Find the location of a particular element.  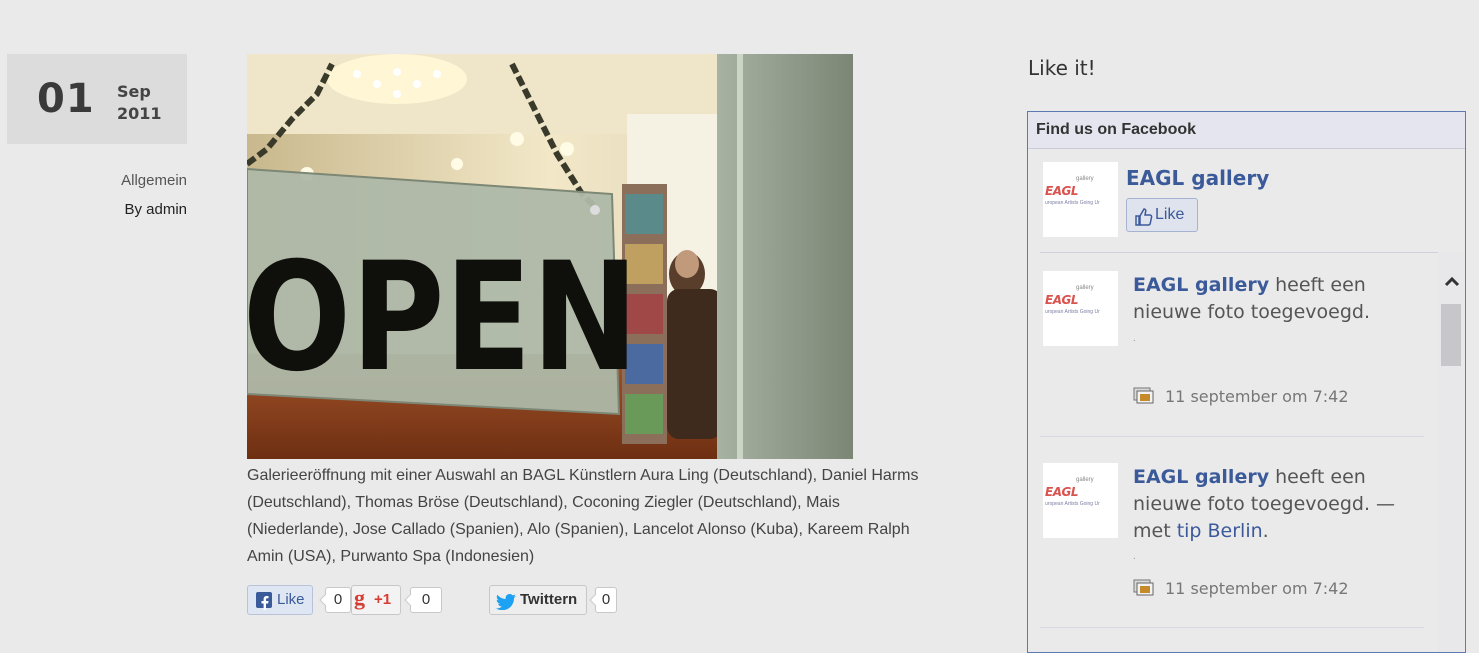

twitter-count: 0 is located at coordinates (606, 600).